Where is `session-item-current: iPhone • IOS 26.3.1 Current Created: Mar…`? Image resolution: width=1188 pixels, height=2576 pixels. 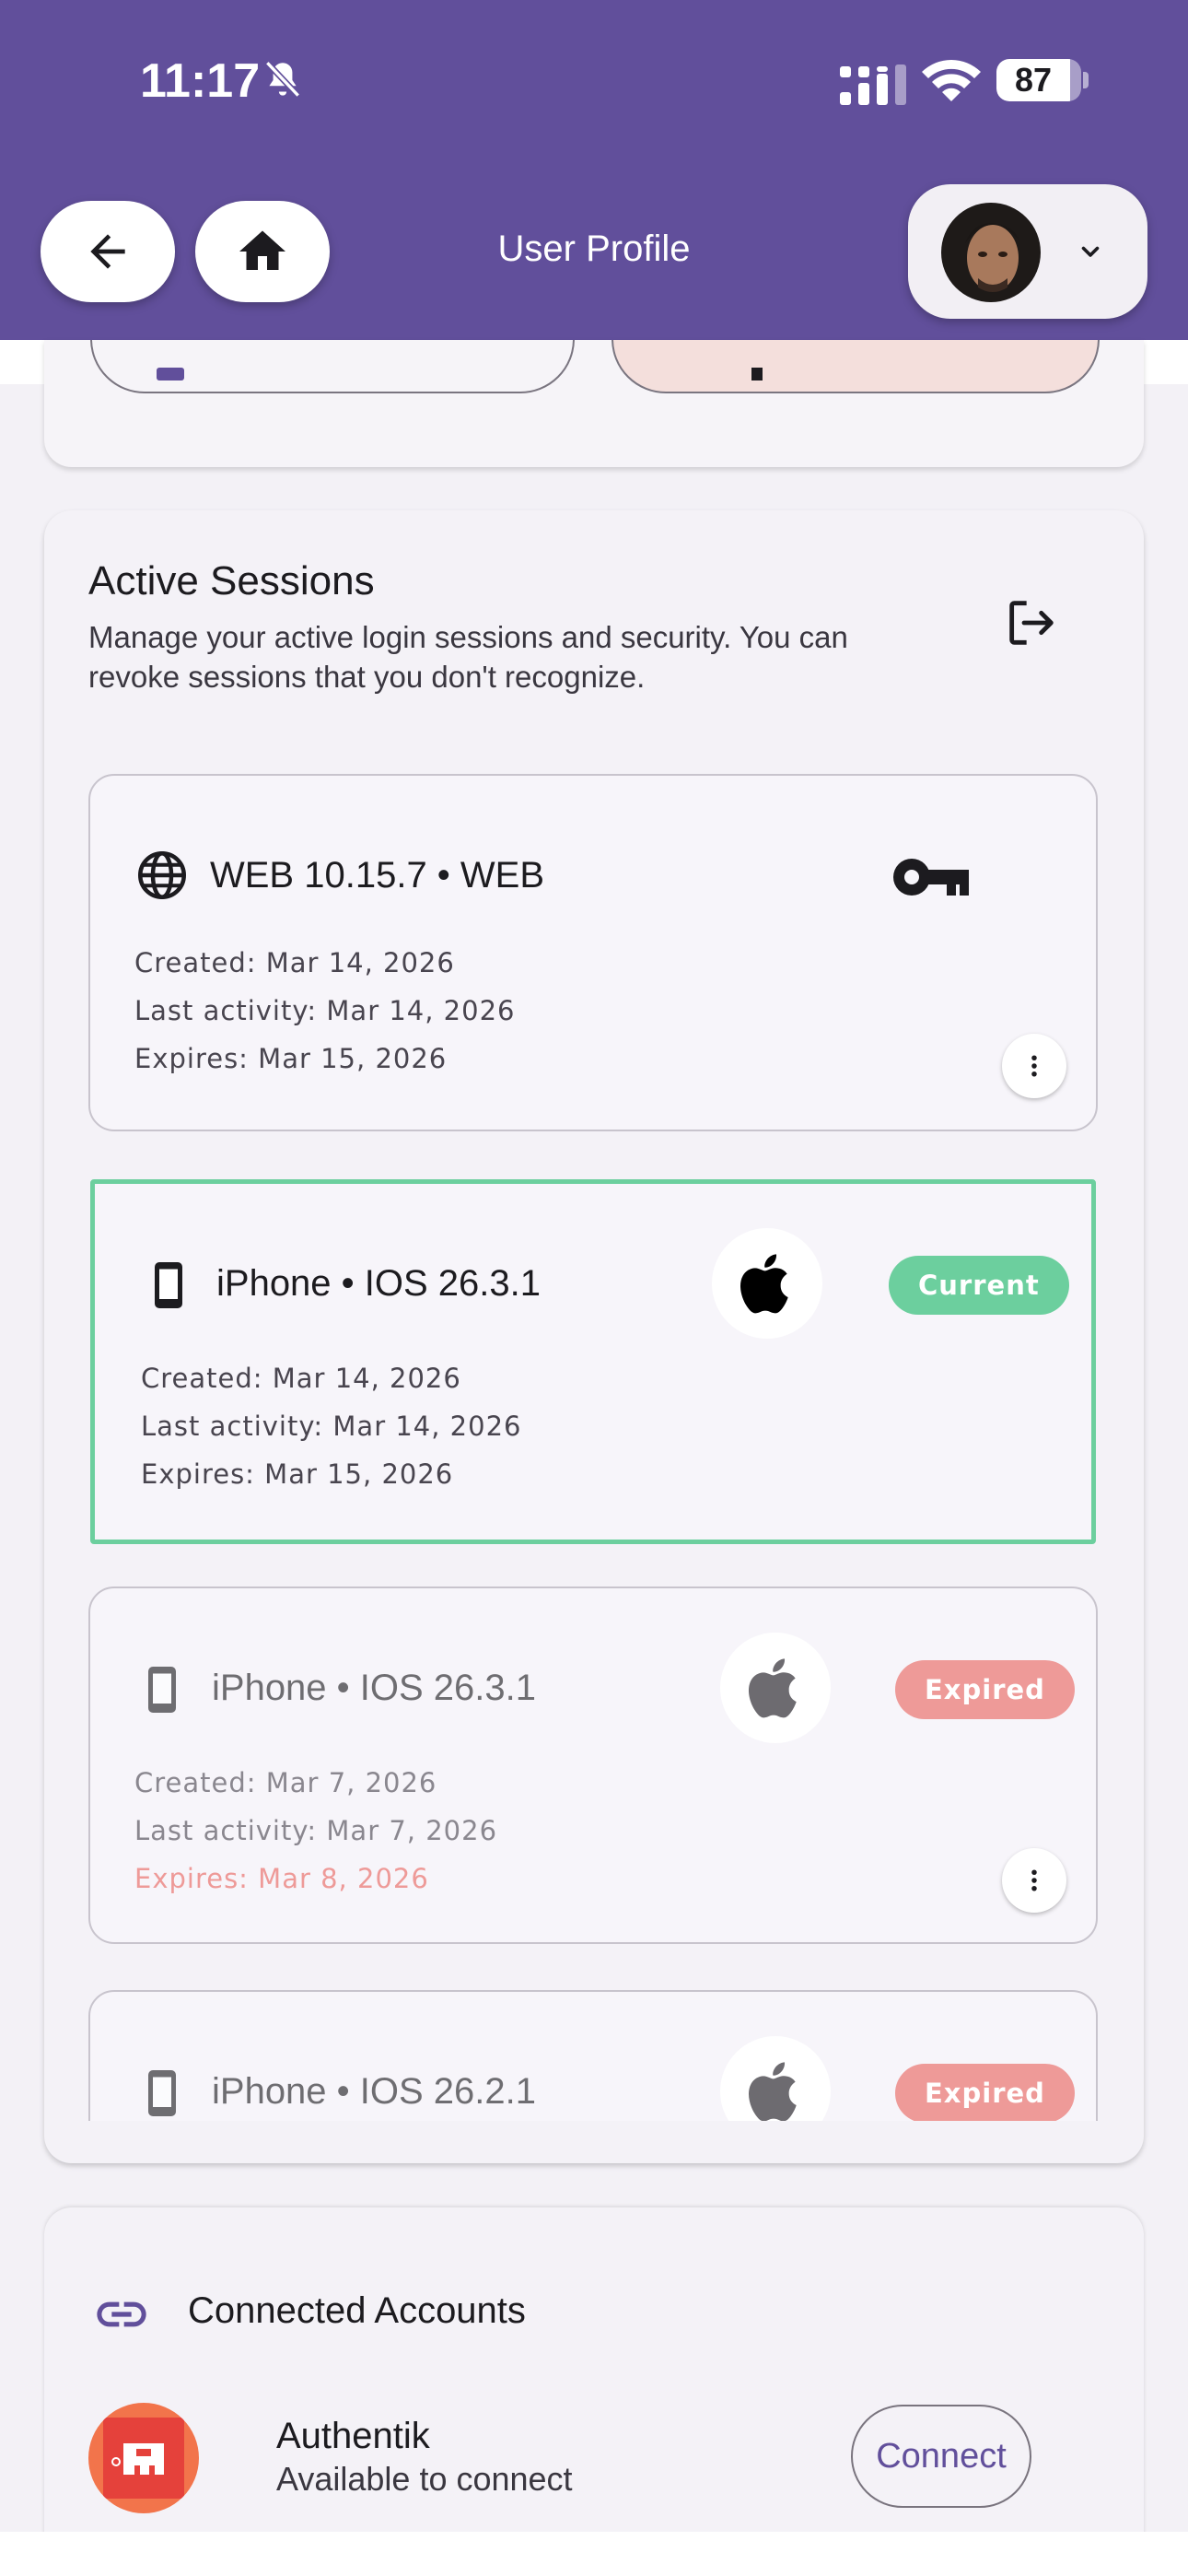 session-item-current: iPhone • IOS 26.3.1 Current Created: Mar… is located at coordinates (593, 1361).